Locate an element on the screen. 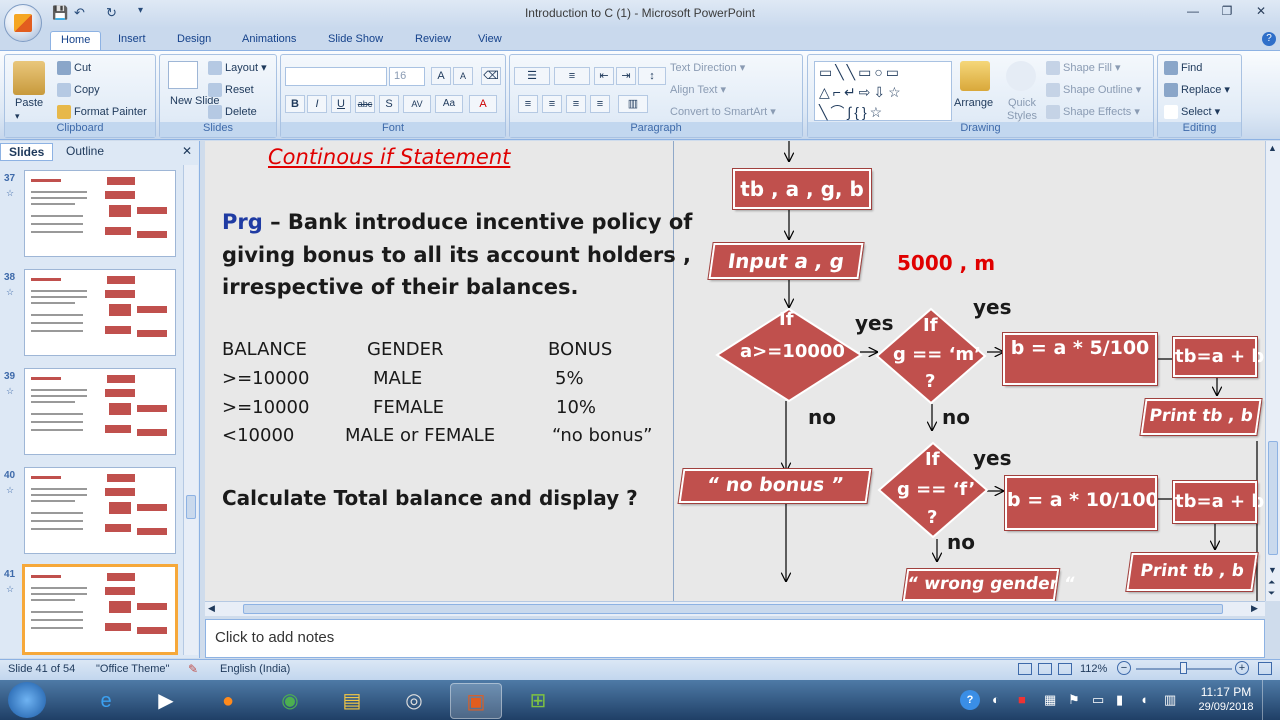 The image size is (1280, 720). slide-horizontal-scrollbar: ◀ ▶ is located at coordinates (735, 608).